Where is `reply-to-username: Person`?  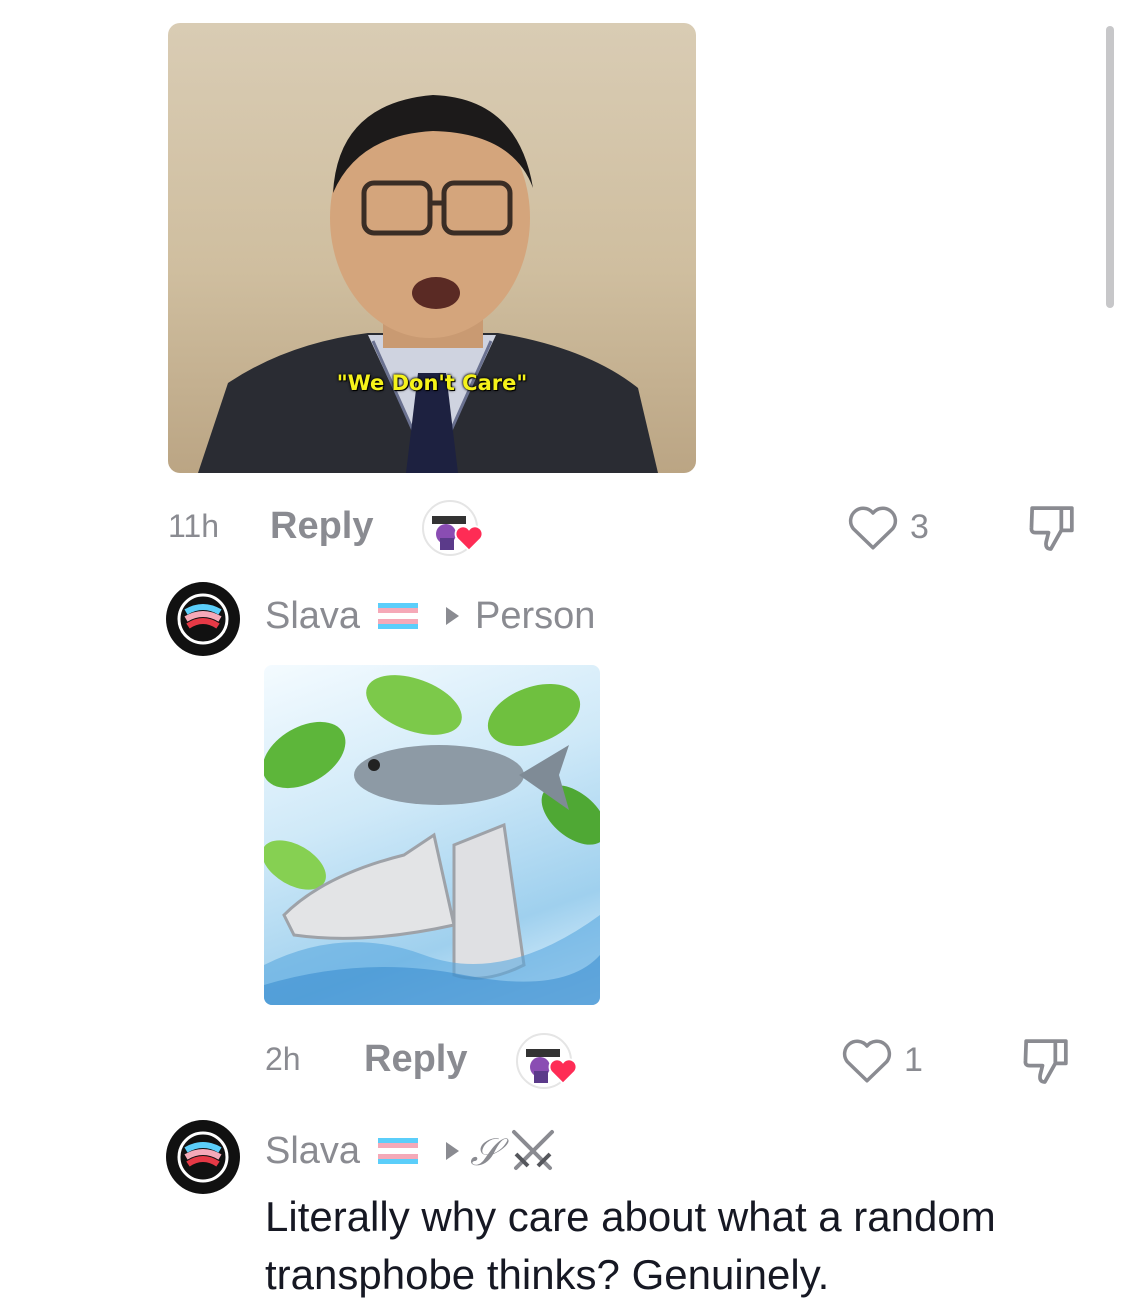
reply-to-username: Person is located at coordinates (535, 616).